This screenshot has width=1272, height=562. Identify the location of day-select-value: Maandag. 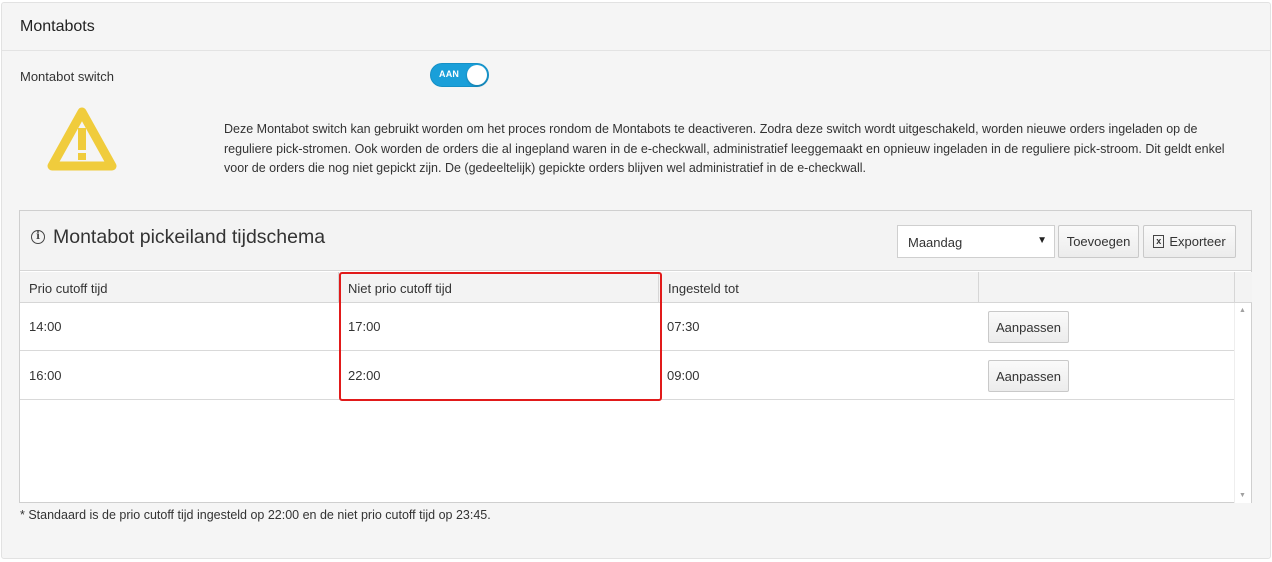
(935, 242).